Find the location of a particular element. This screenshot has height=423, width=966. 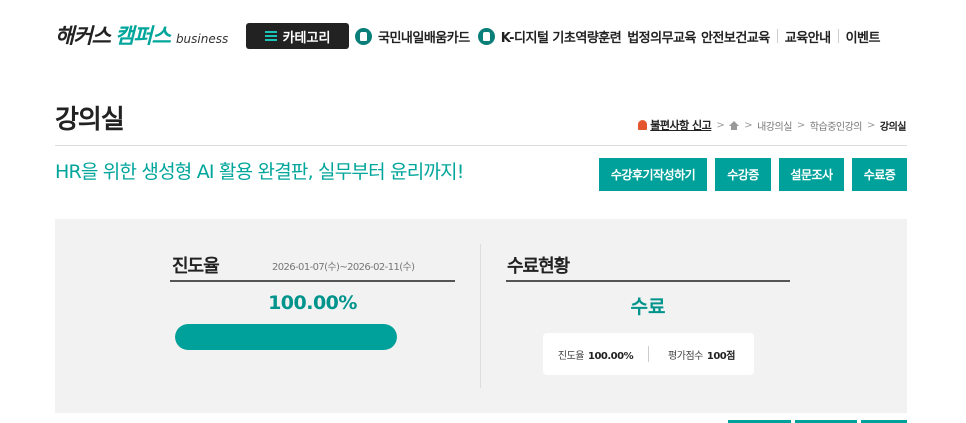

progress-title-rule is located at coordinates (312, 281).